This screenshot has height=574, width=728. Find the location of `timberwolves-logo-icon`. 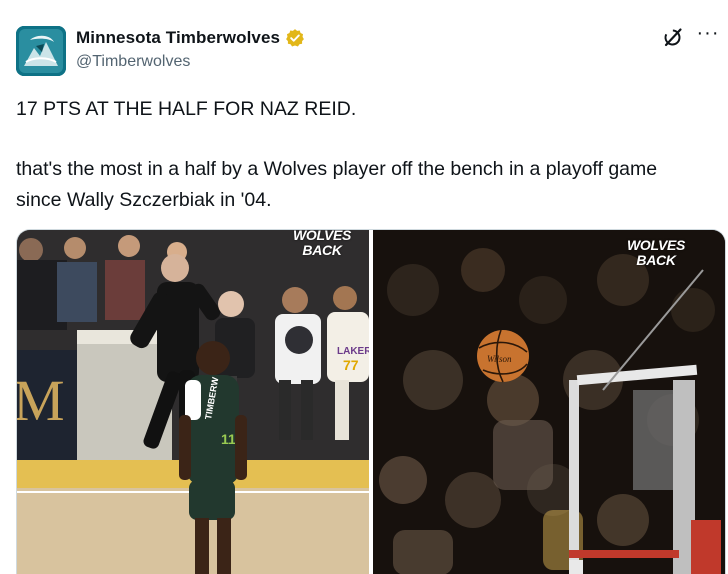

timberwolves-logo-icon is located at coordinates (41, 51).